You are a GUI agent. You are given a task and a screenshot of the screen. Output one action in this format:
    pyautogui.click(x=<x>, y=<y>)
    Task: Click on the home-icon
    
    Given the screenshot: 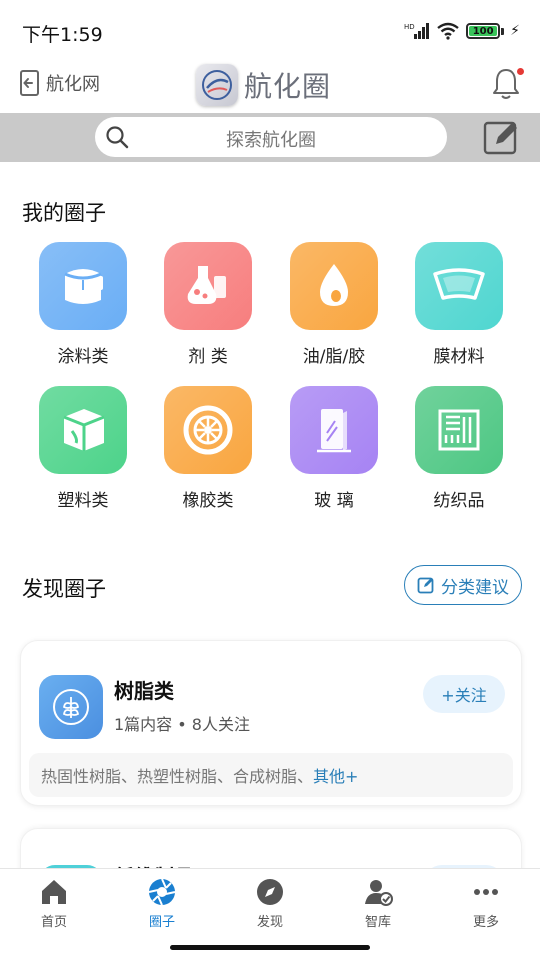 What is the action you would take?
    pyautogui.click(x=54, y=892)
    